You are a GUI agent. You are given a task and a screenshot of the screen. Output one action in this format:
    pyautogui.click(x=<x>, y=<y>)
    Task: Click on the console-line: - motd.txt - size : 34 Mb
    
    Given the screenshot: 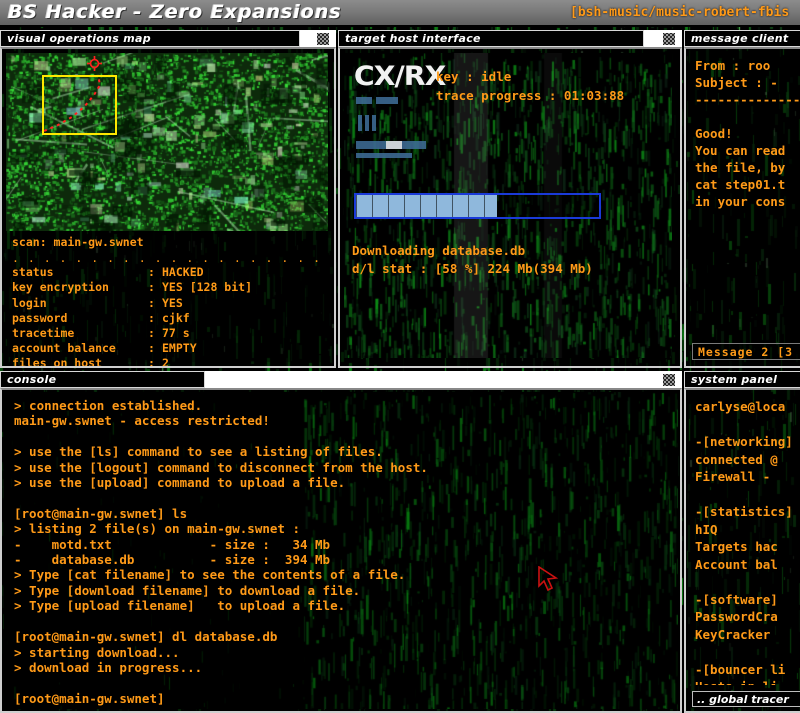 What is the action you would take?
    pyautogui.click(x=172, y=544)
    